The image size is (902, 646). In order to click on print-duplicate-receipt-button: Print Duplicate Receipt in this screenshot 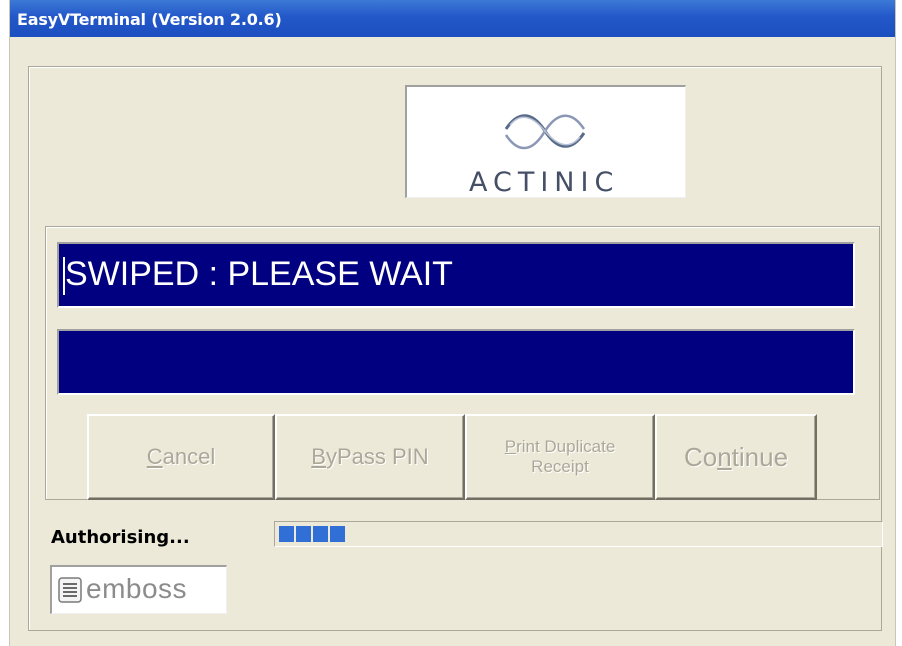, I will do `click(560, 457)`.